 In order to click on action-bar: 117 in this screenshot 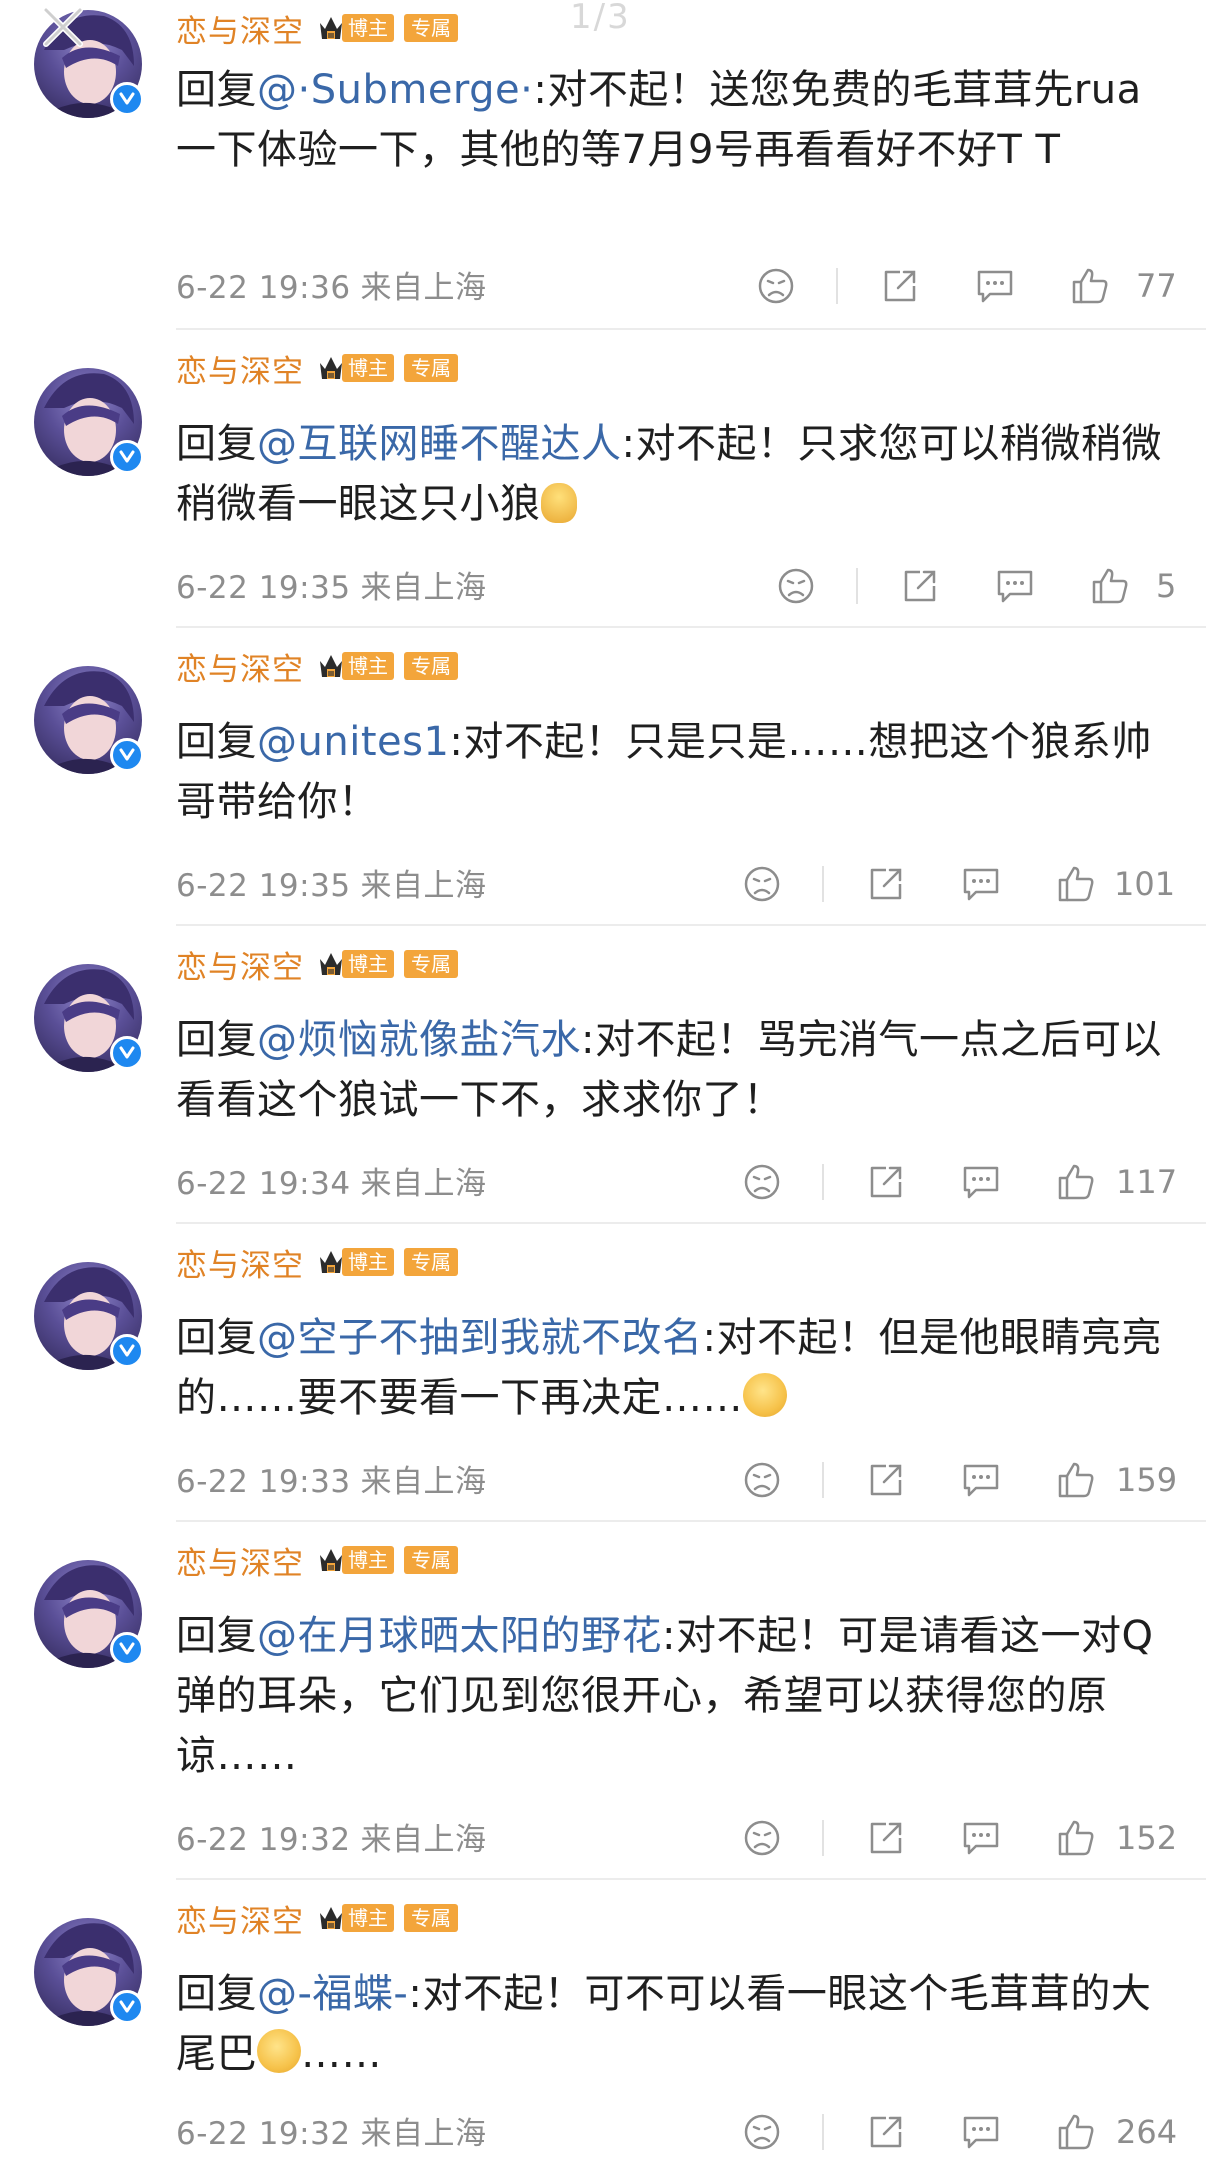, I will do `click(962, 1182)`.